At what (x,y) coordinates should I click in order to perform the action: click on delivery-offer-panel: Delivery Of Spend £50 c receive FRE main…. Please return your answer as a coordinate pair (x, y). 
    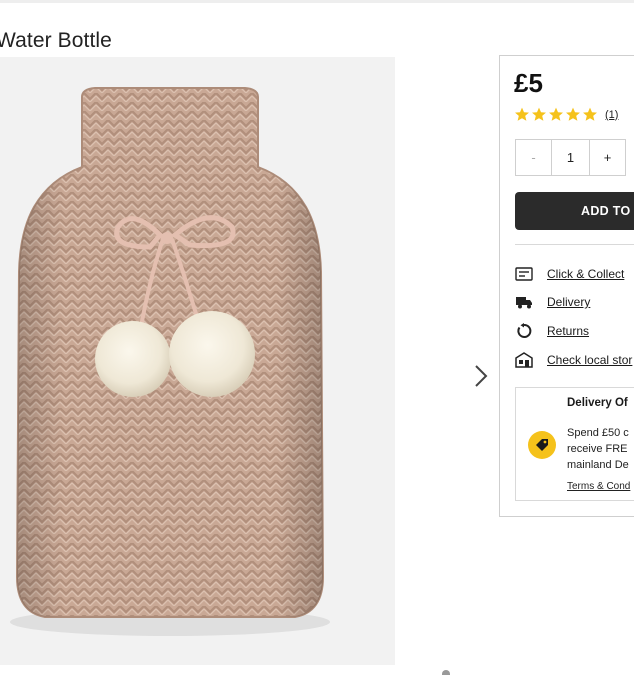
    Looking at the image, I should click on (574, 444).